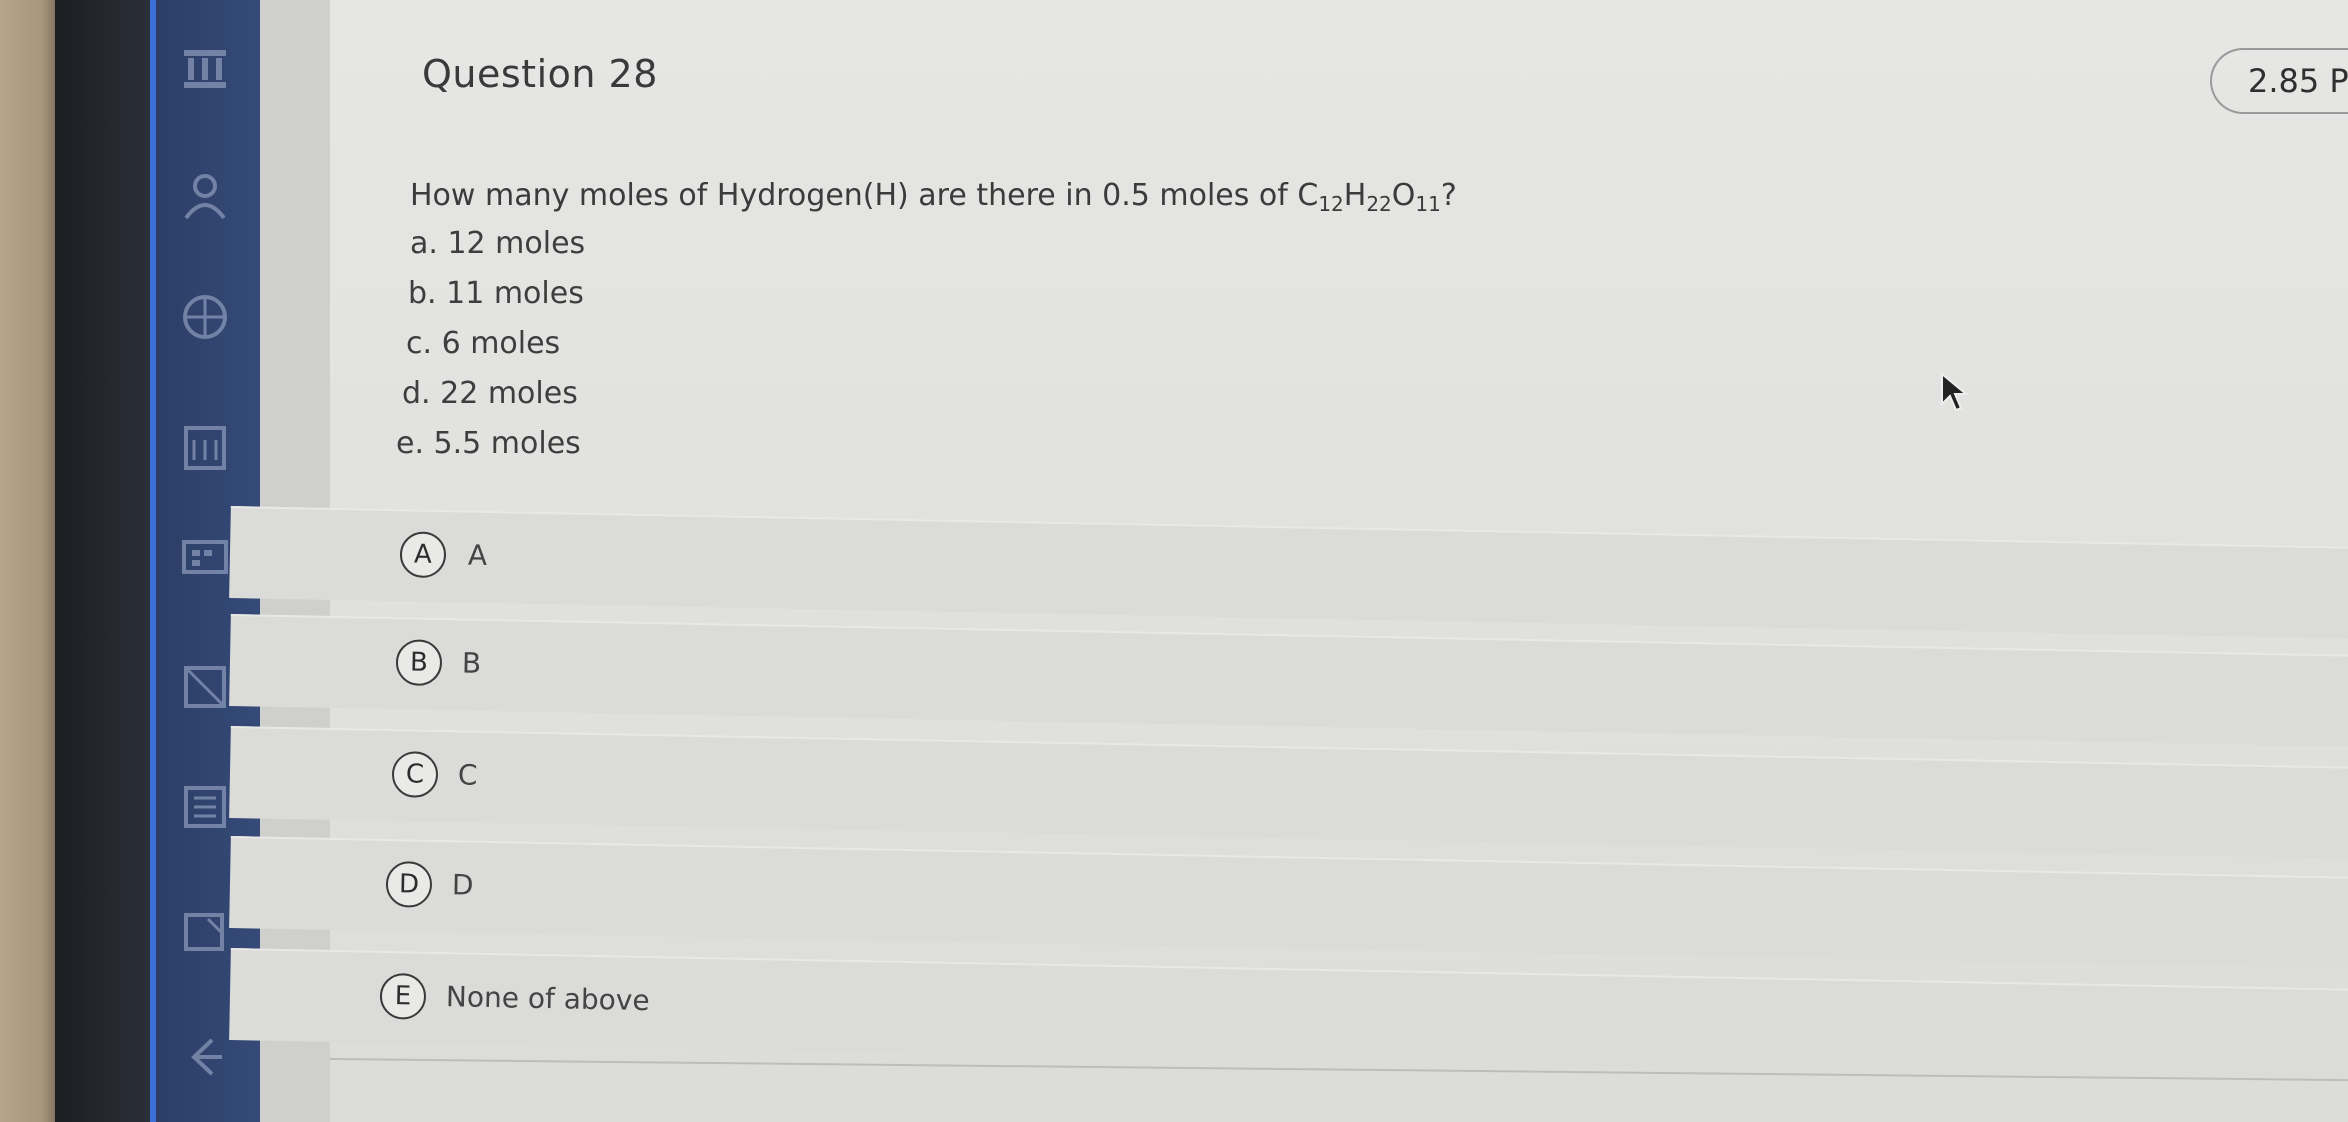 The height and width of the screenshot is (1122, 2348). What do you see at coordinates (205, 557) in the screenshot?
I see `inbox-icon` at bounding box center [205, 557].